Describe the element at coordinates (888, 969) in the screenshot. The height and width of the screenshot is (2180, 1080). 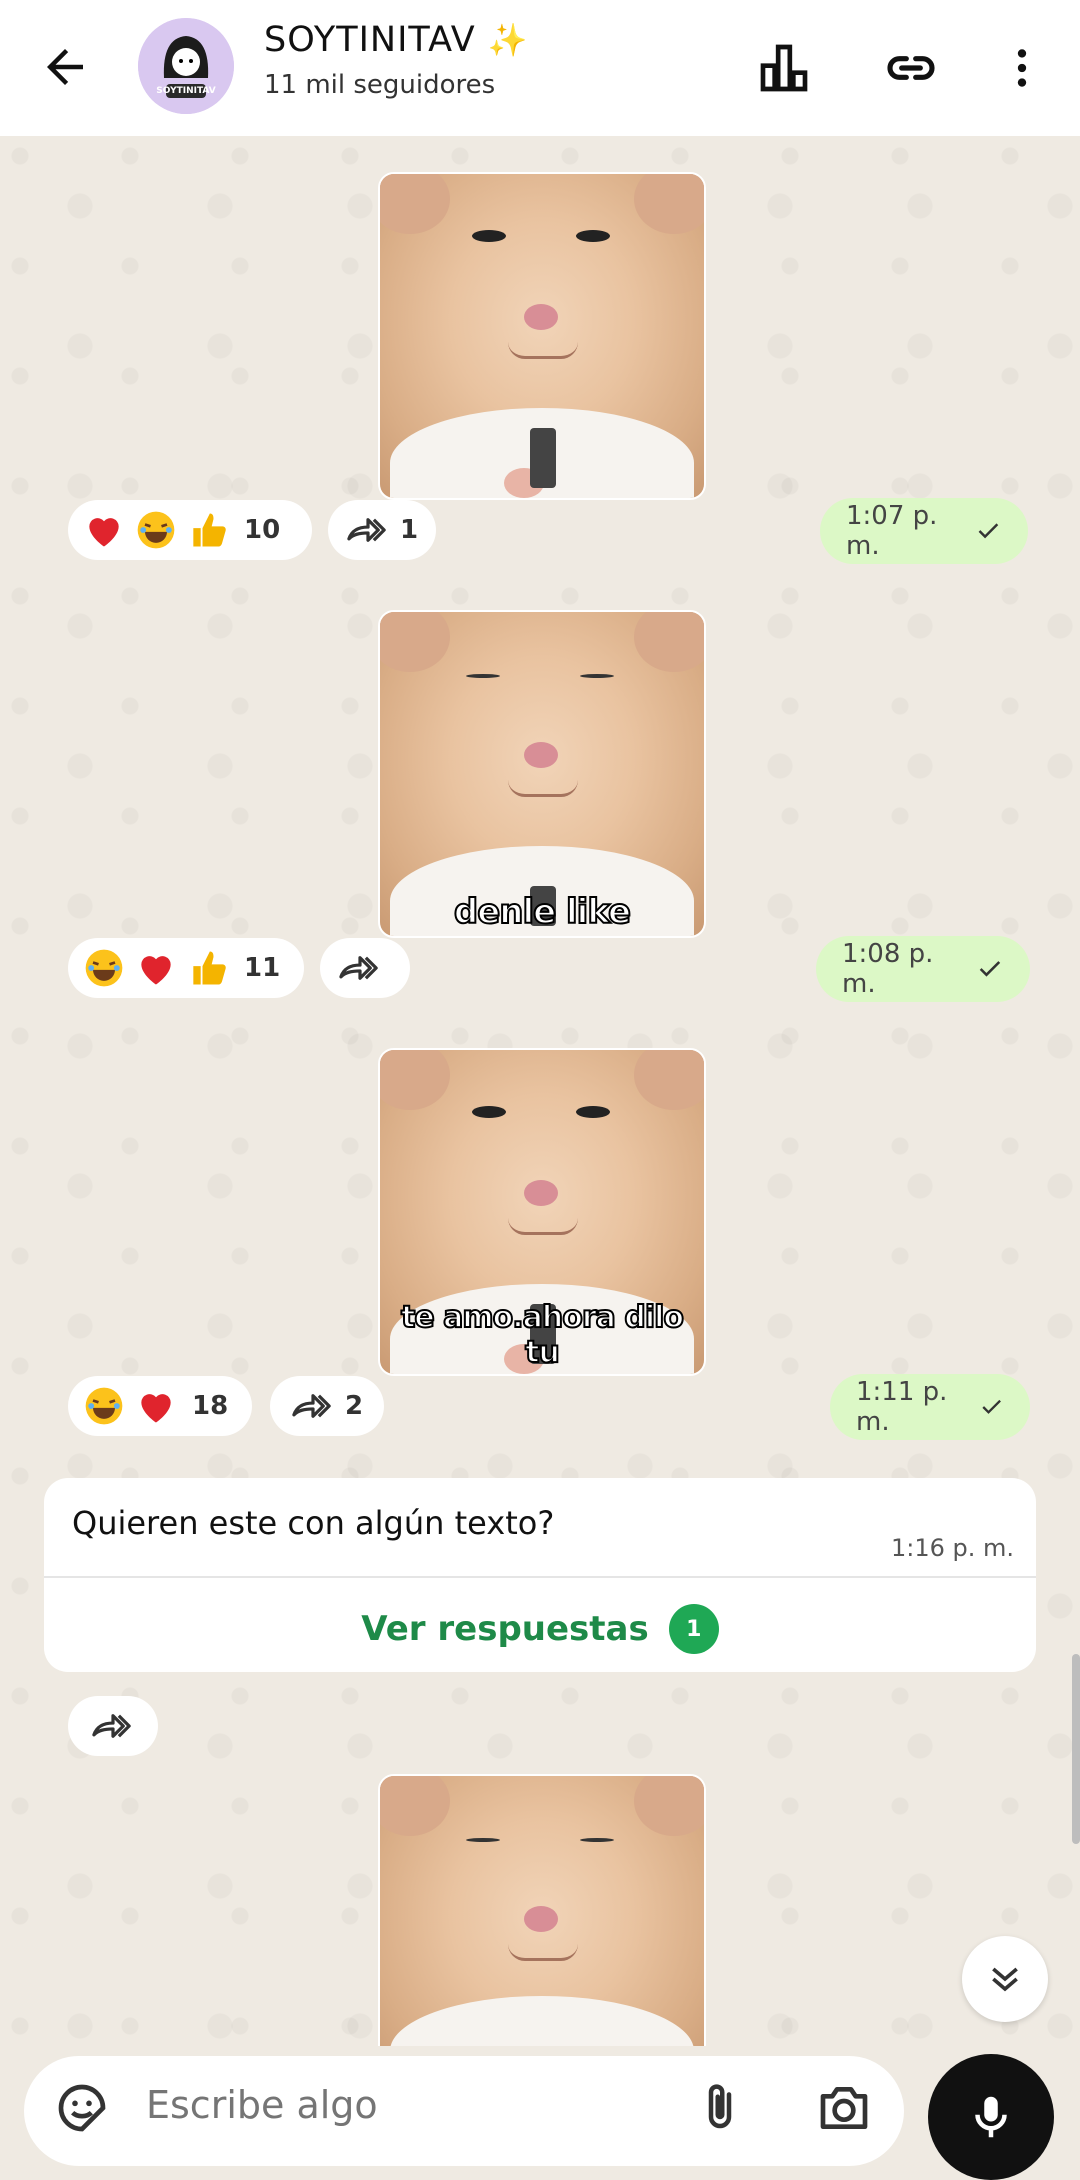
I see `message-time: 1:08 p. m.` at that location.